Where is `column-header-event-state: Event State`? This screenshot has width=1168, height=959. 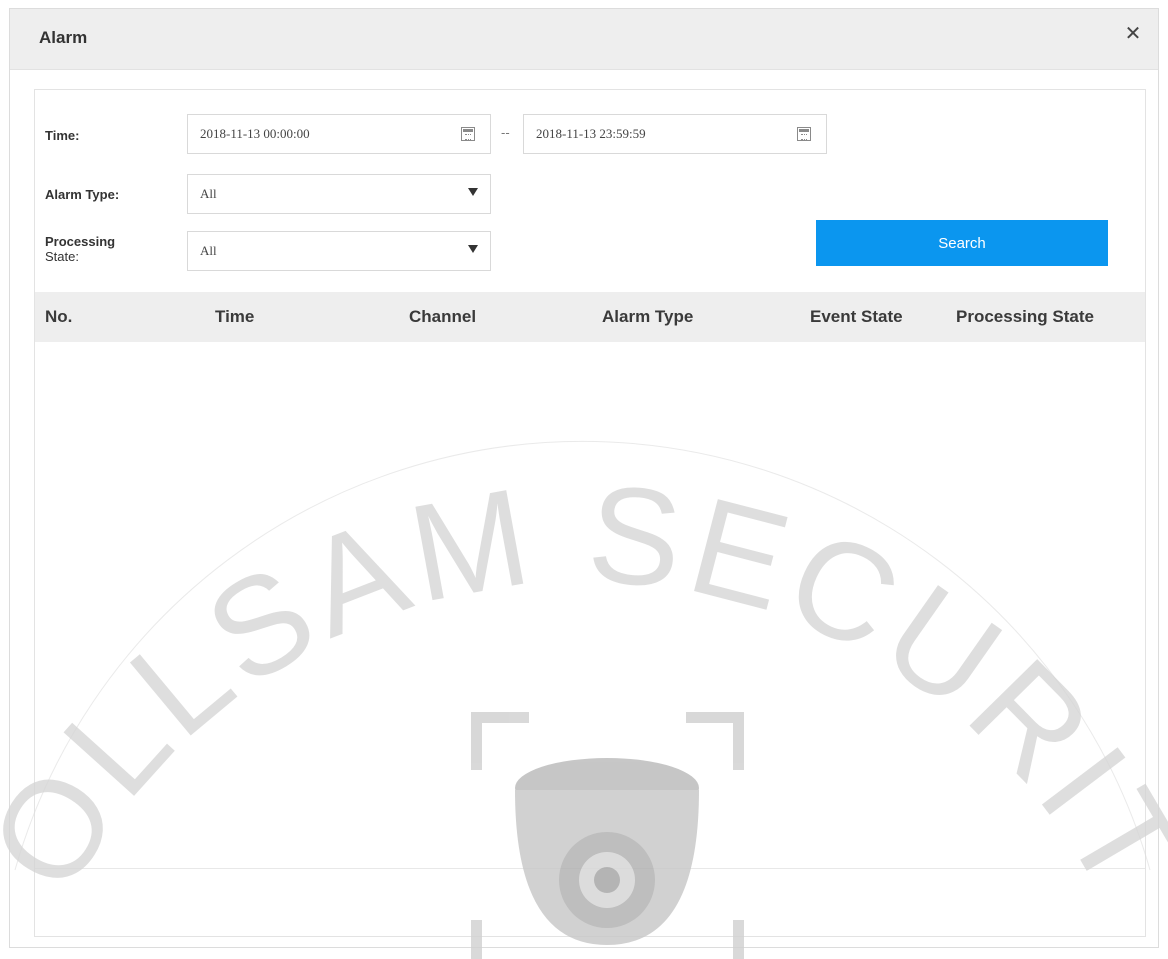
column-header-event-state: Event State is located at coordinates (856, 317).